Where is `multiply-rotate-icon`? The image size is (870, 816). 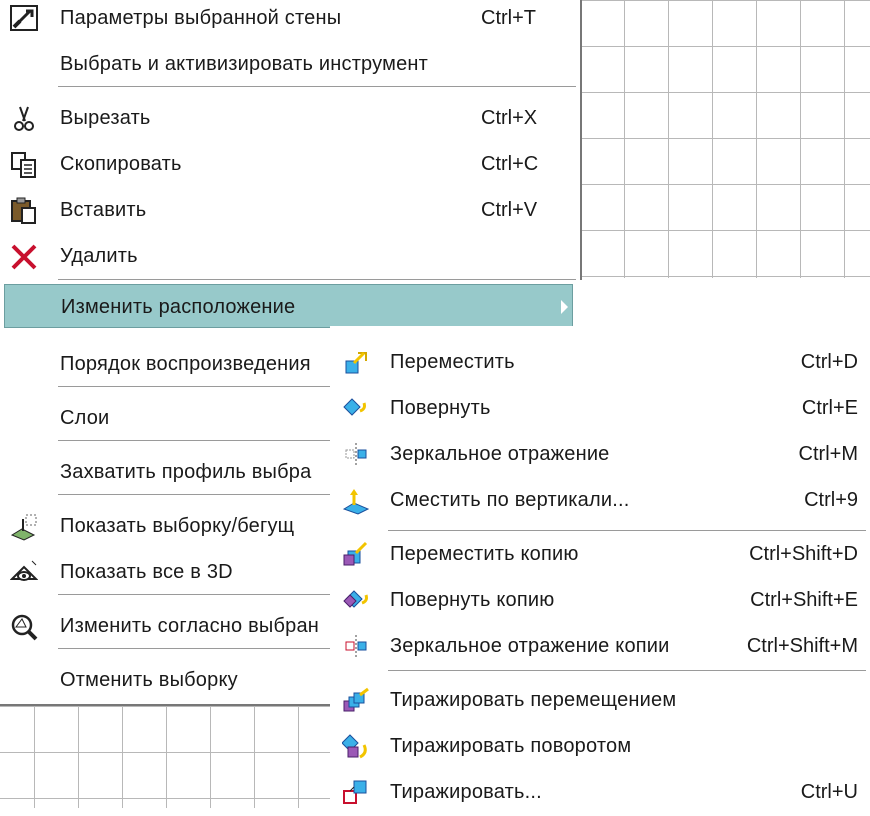 multiply-rotate-icon is located at coordinates (355, 747).